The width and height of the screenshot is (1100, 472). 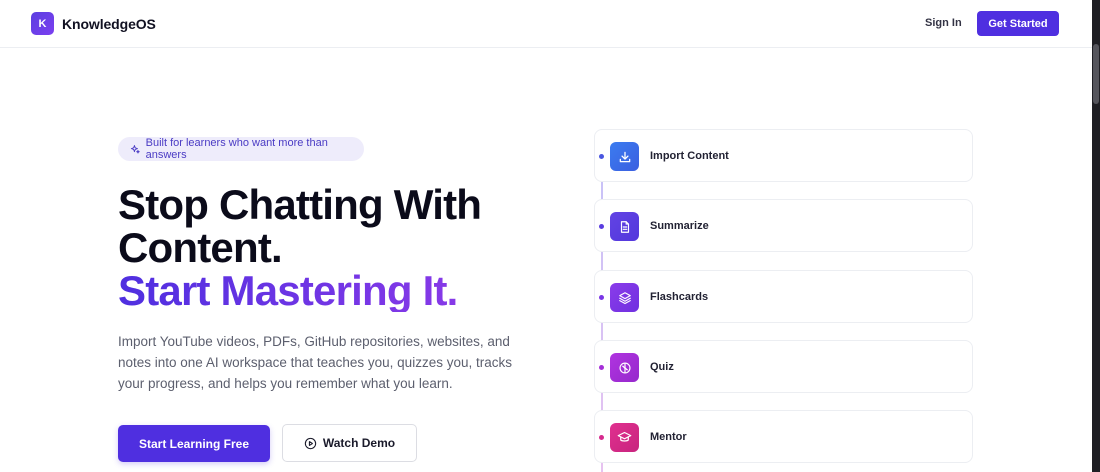 I want to click on headline-line-1: Stop Chatting With, so click(x=300, y=204).